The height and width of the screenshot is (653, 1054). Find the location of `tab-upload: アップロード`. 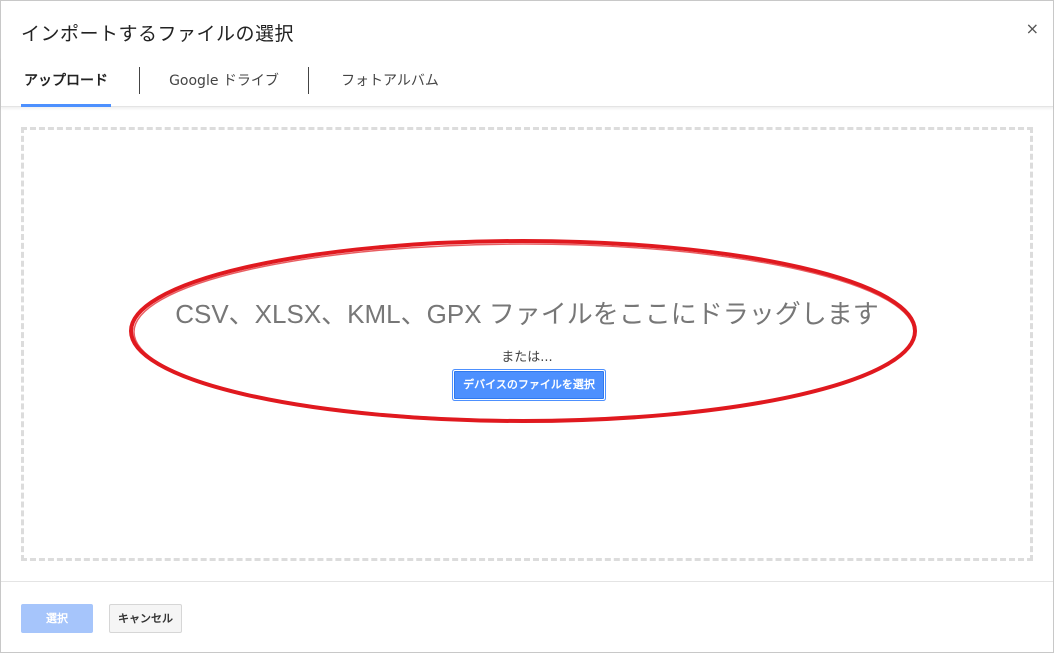

tab-upload: アップロード is located at coordinates (66, 82).